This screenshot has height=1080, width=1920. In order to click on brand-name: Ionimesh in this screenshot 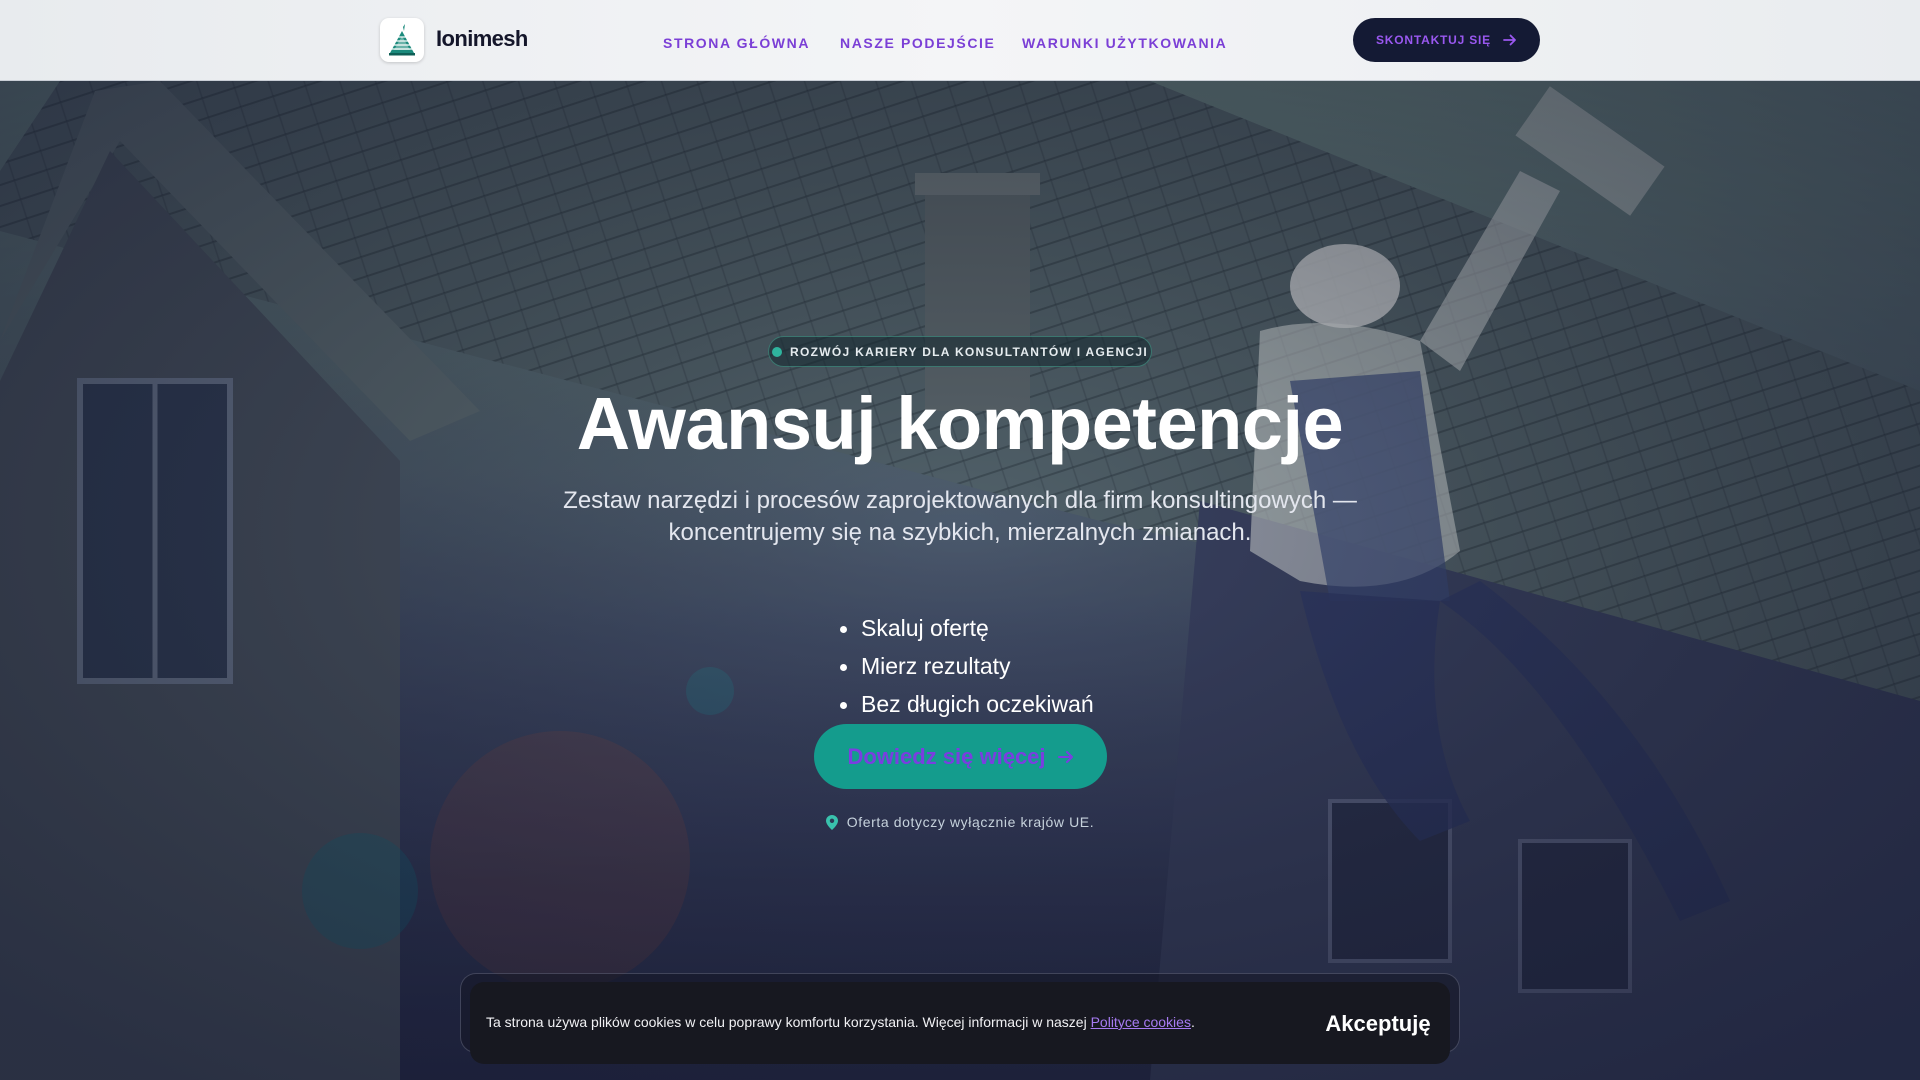, I will do `click(482, 39)`.